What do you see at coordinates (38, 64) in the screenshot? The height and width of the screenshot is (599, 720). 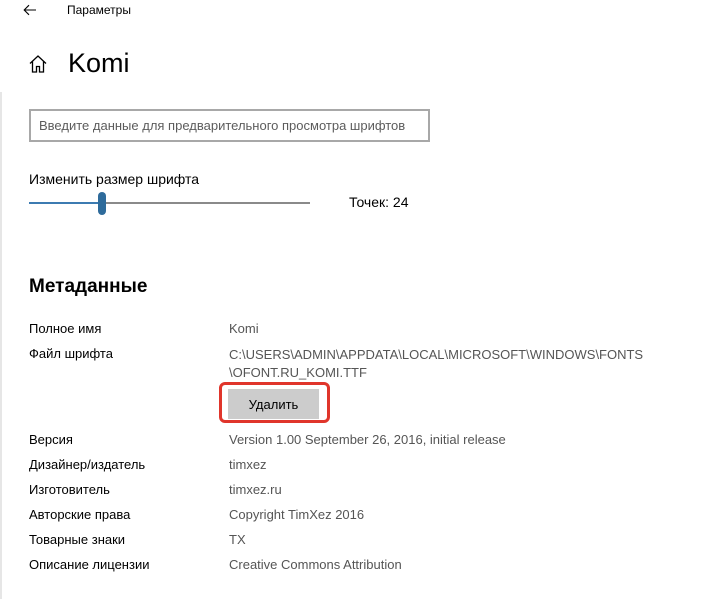 I see `home-icon` at bounding box center [38, 64].